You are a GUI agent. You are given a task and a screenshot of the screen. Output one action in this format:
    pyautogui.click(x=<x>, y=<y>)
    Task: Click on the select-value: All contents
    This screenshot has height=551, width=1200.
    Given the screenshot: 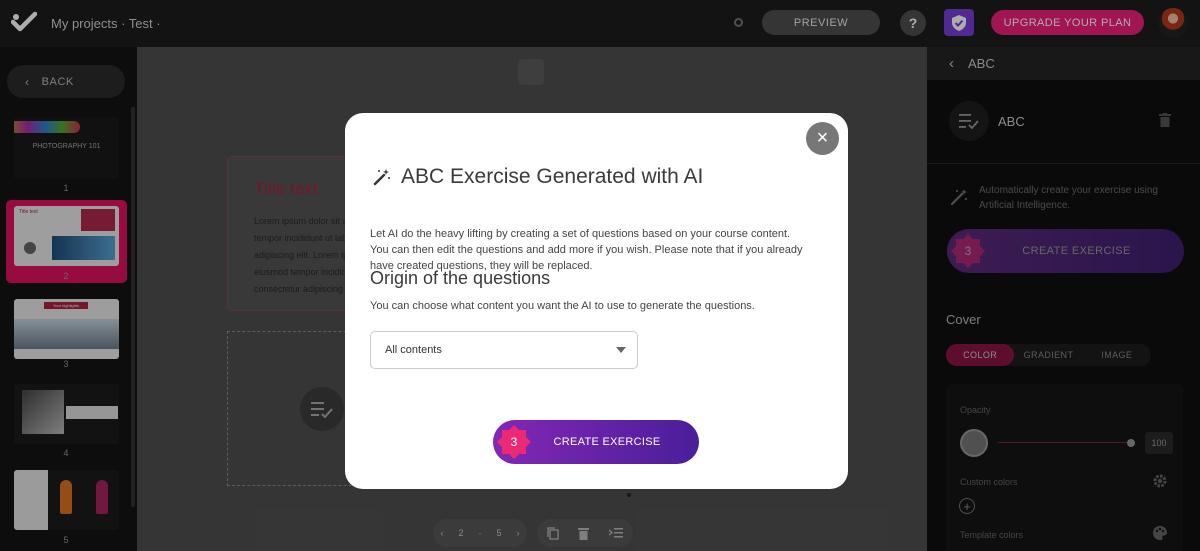 What is the action you would take?
    pyautogui.click(x=413, y=350)
    